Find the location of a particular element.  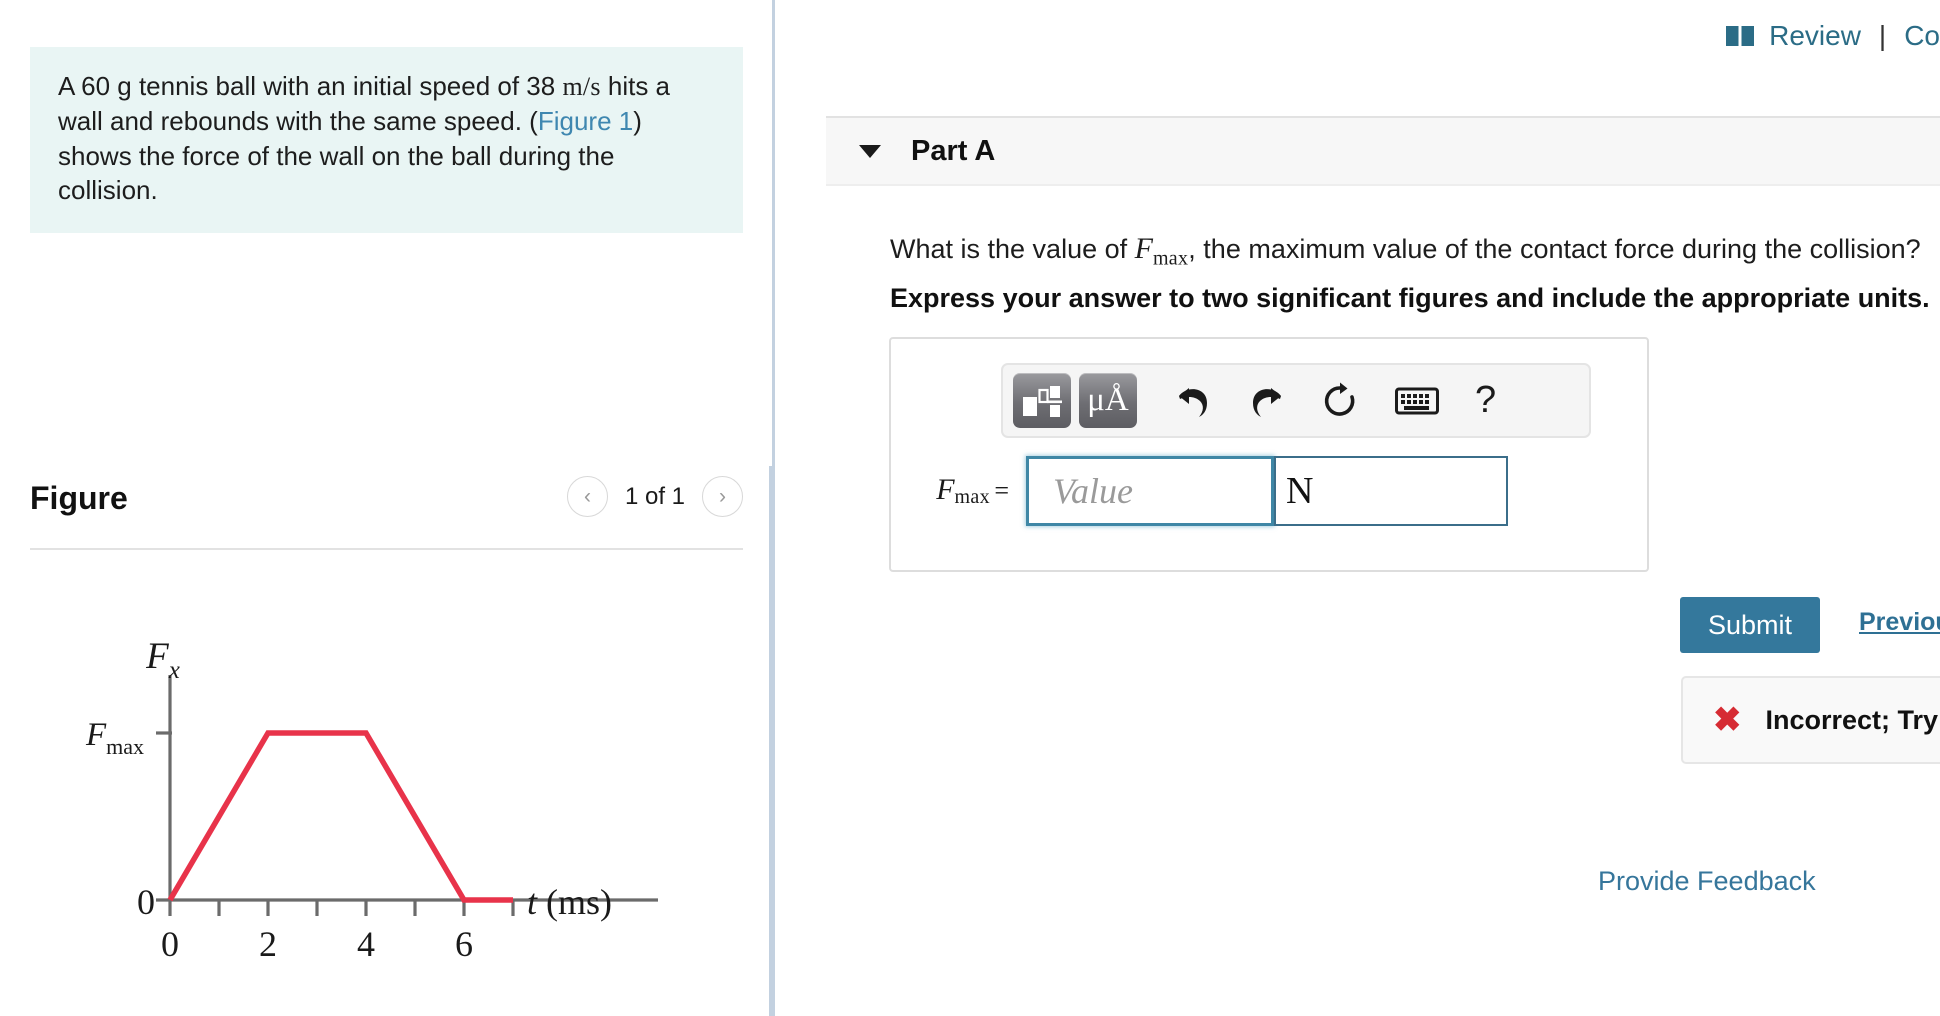

answer-equals-sign: = is located at coordinates (1001, 490).